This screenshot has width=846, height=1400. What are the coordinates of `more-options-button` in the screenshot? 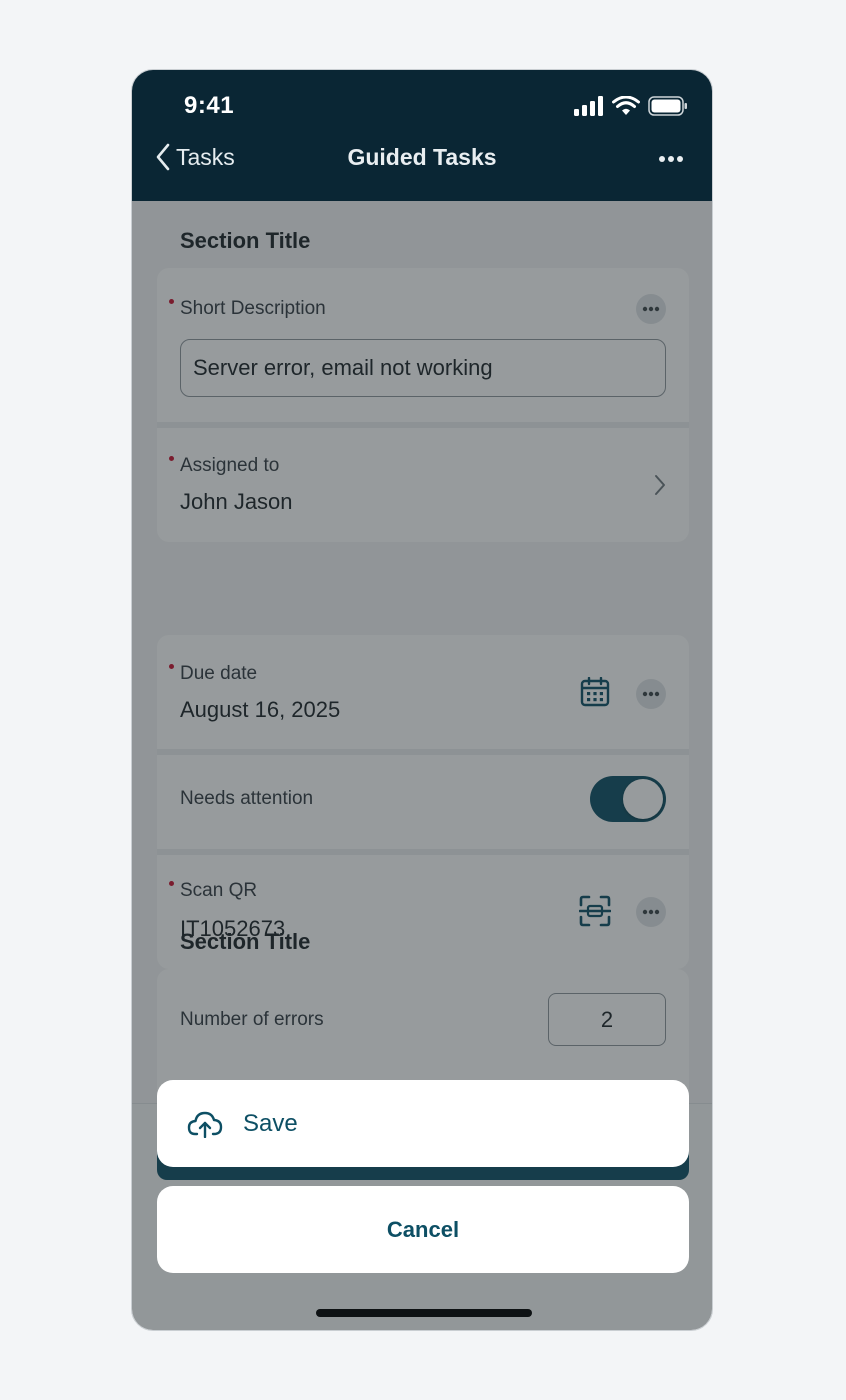 It's located at (671, 159).